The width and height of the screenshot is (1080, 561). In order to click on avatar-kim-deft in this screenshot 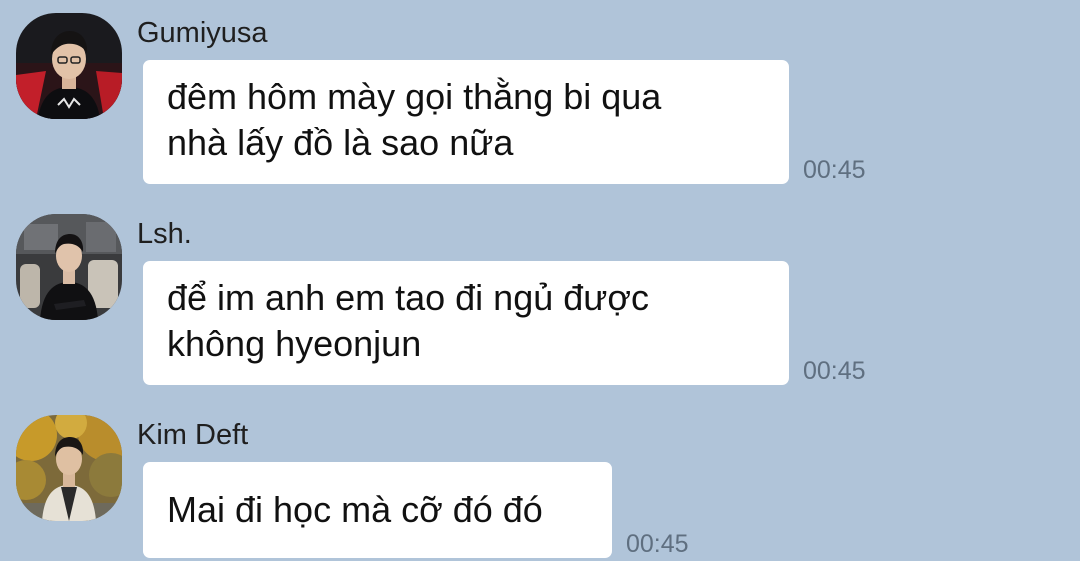, I will do `click(69, 468)`.